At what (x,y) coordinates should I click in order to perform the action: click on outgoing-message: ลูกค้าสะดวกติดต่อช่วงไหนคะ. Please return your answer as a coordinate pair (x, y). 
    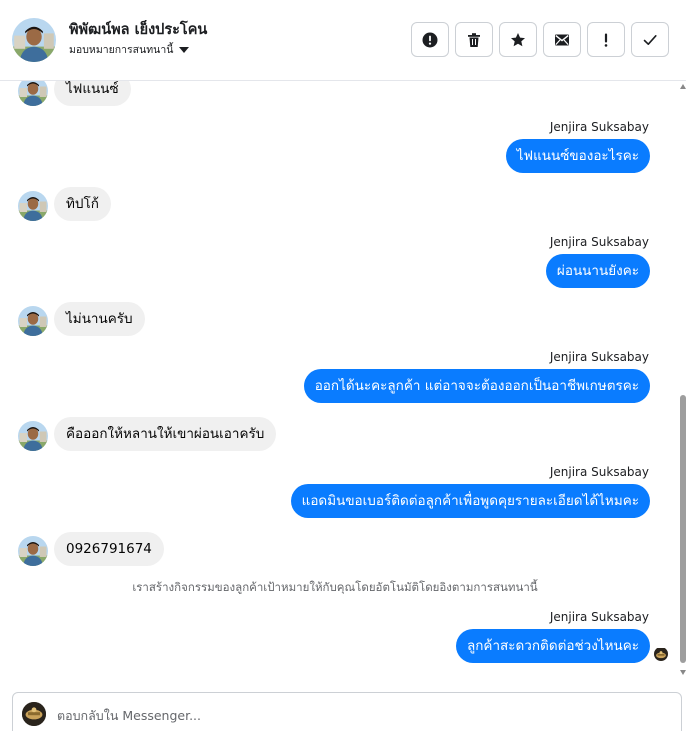
    Looking at the image, I should click on (552, 646).